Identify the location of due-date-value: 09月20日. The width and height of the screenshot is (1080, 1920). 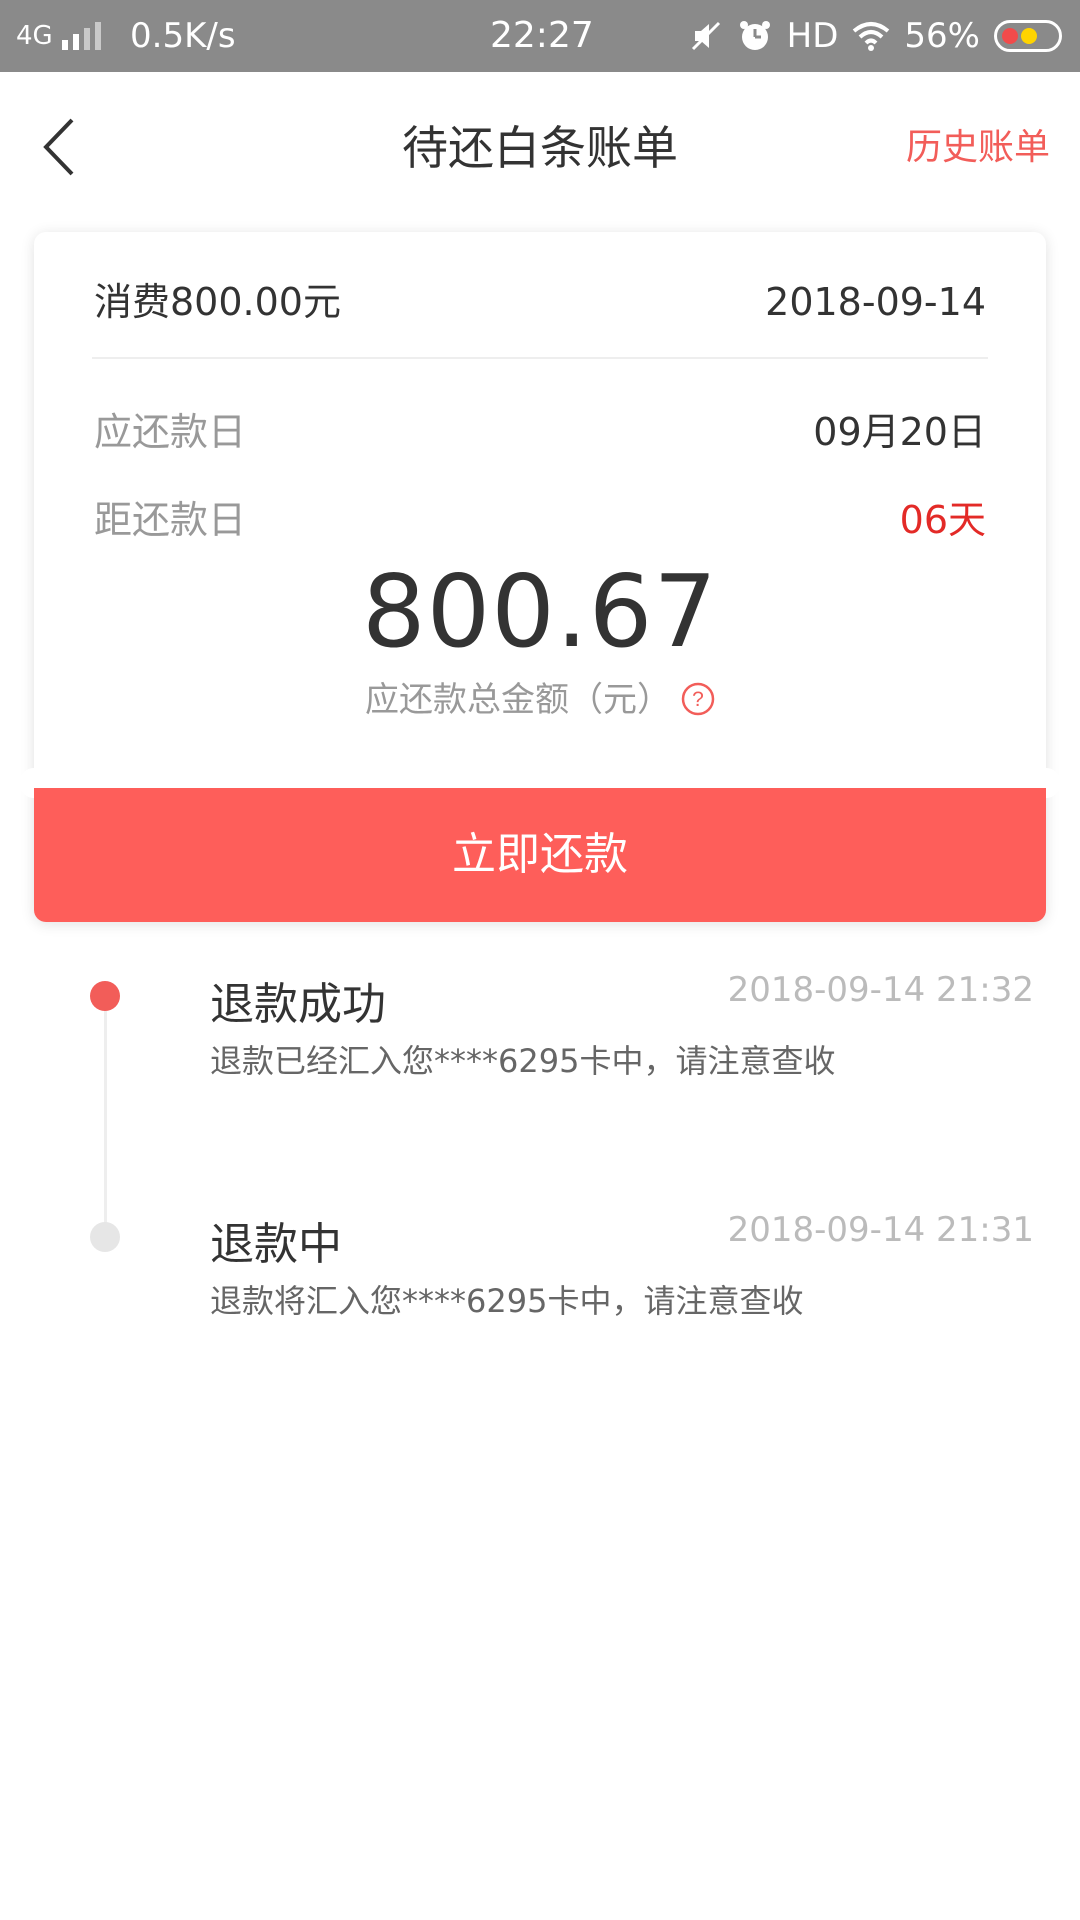
(899, 432).